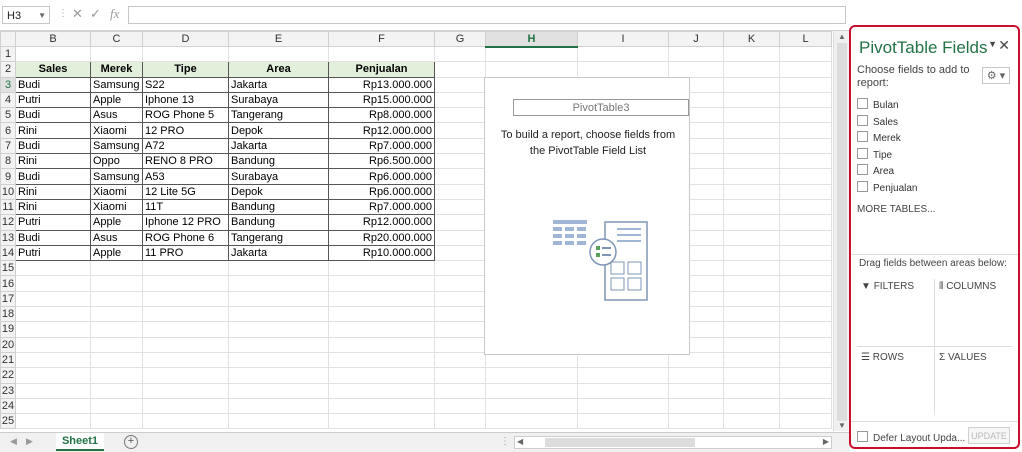  I want to click on table-data-cell: Putri, so click(53, 222).